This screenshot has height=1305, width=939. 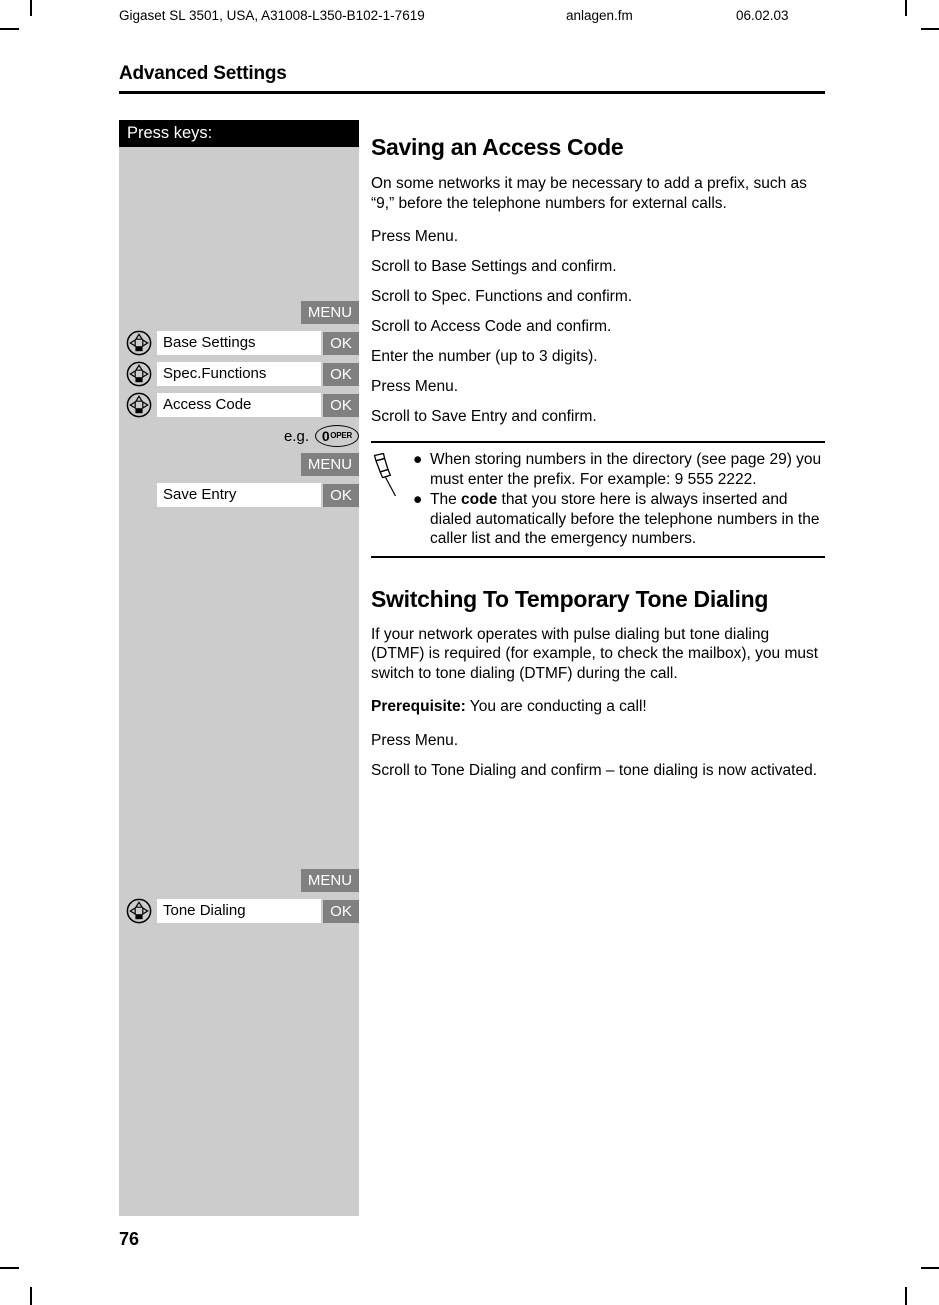 I want to click on display-text-tone-dialing: Tone Dialing, so click(x=239, y=911).